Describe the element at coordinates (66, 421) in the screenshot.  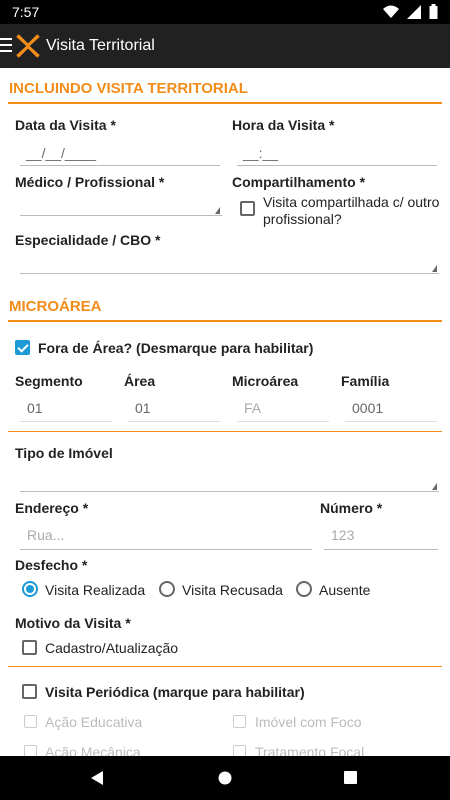
I see `segmento-underline` at that location.